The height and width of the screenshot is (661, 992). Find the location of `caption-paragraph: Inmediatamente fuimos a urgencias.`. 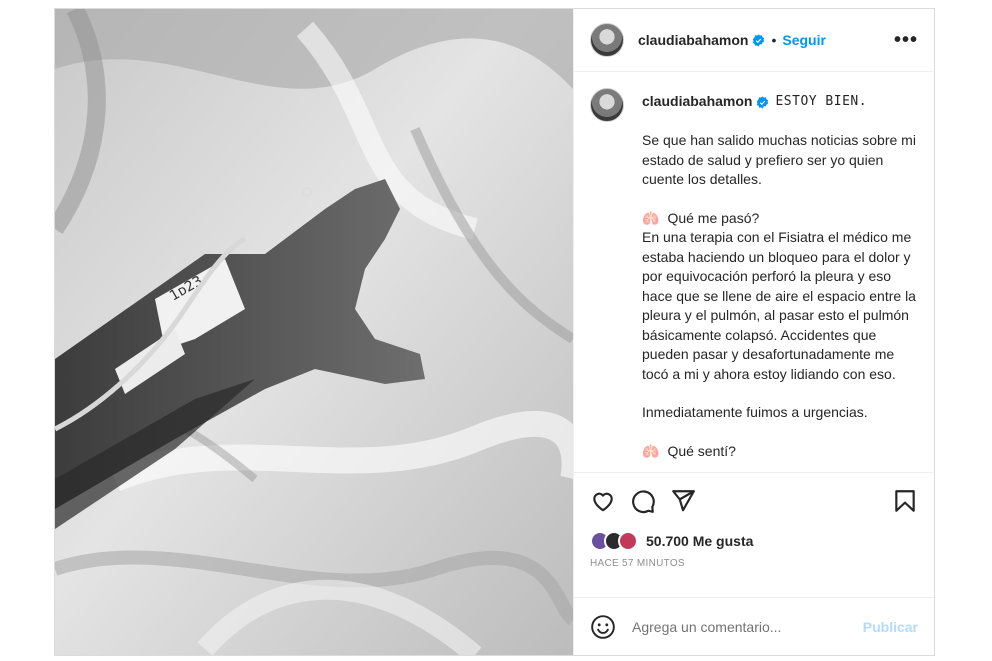

caption-paragraph: Inmediatamente fuimos a urgencias. is located at coordinates (755, 412).